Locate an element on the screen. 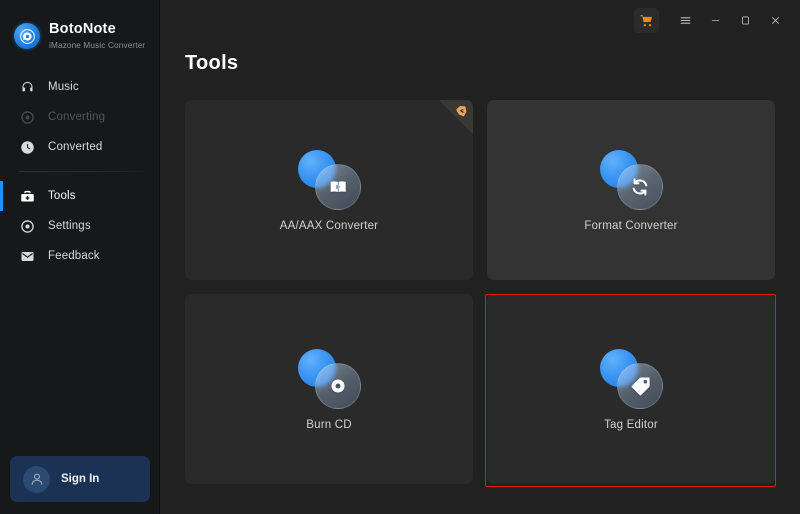 The image size is (800, 514). sidebar-item-converting: Converting is located at coordinates (79, 117).